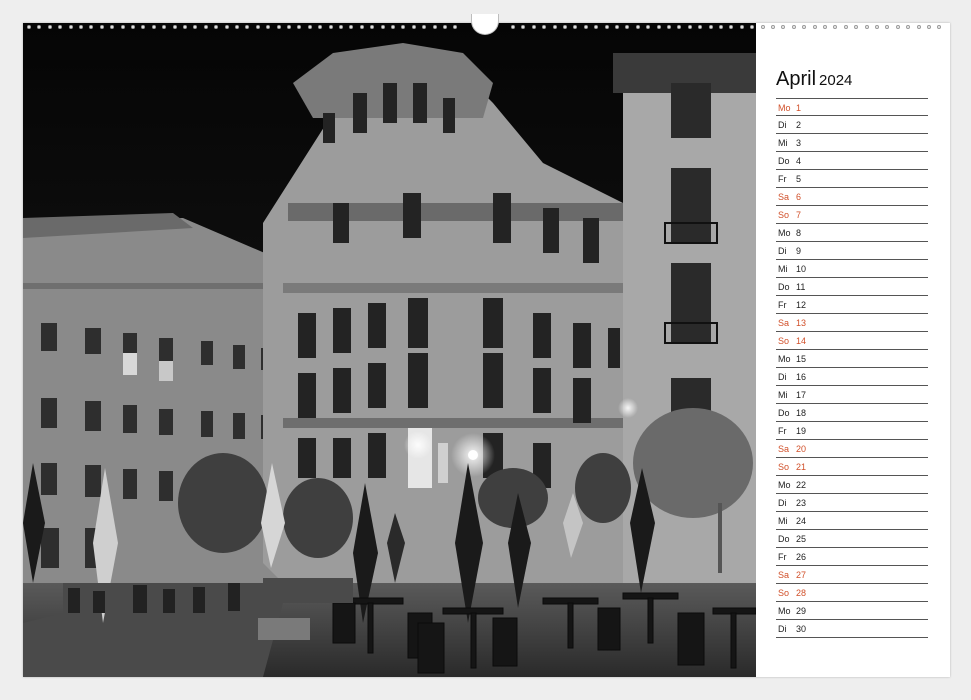  What do you see at coordinates (799, 215) in the screenshot?
I see `day-number: 7` at bounding box center [799, 215].